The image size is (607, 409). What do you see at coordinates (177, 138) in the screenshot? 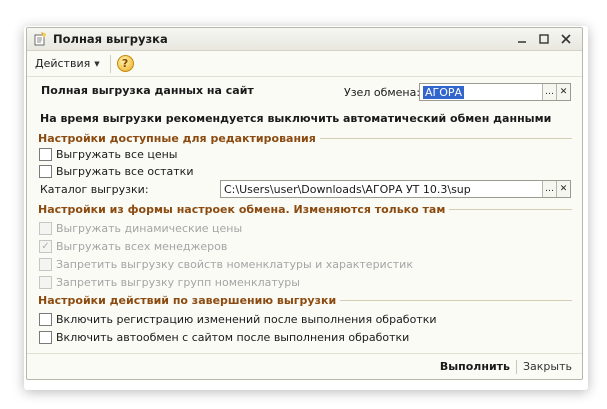
I see `section-editable-title: Настройки доступные для редактирования` at bounding box center [177, 138].